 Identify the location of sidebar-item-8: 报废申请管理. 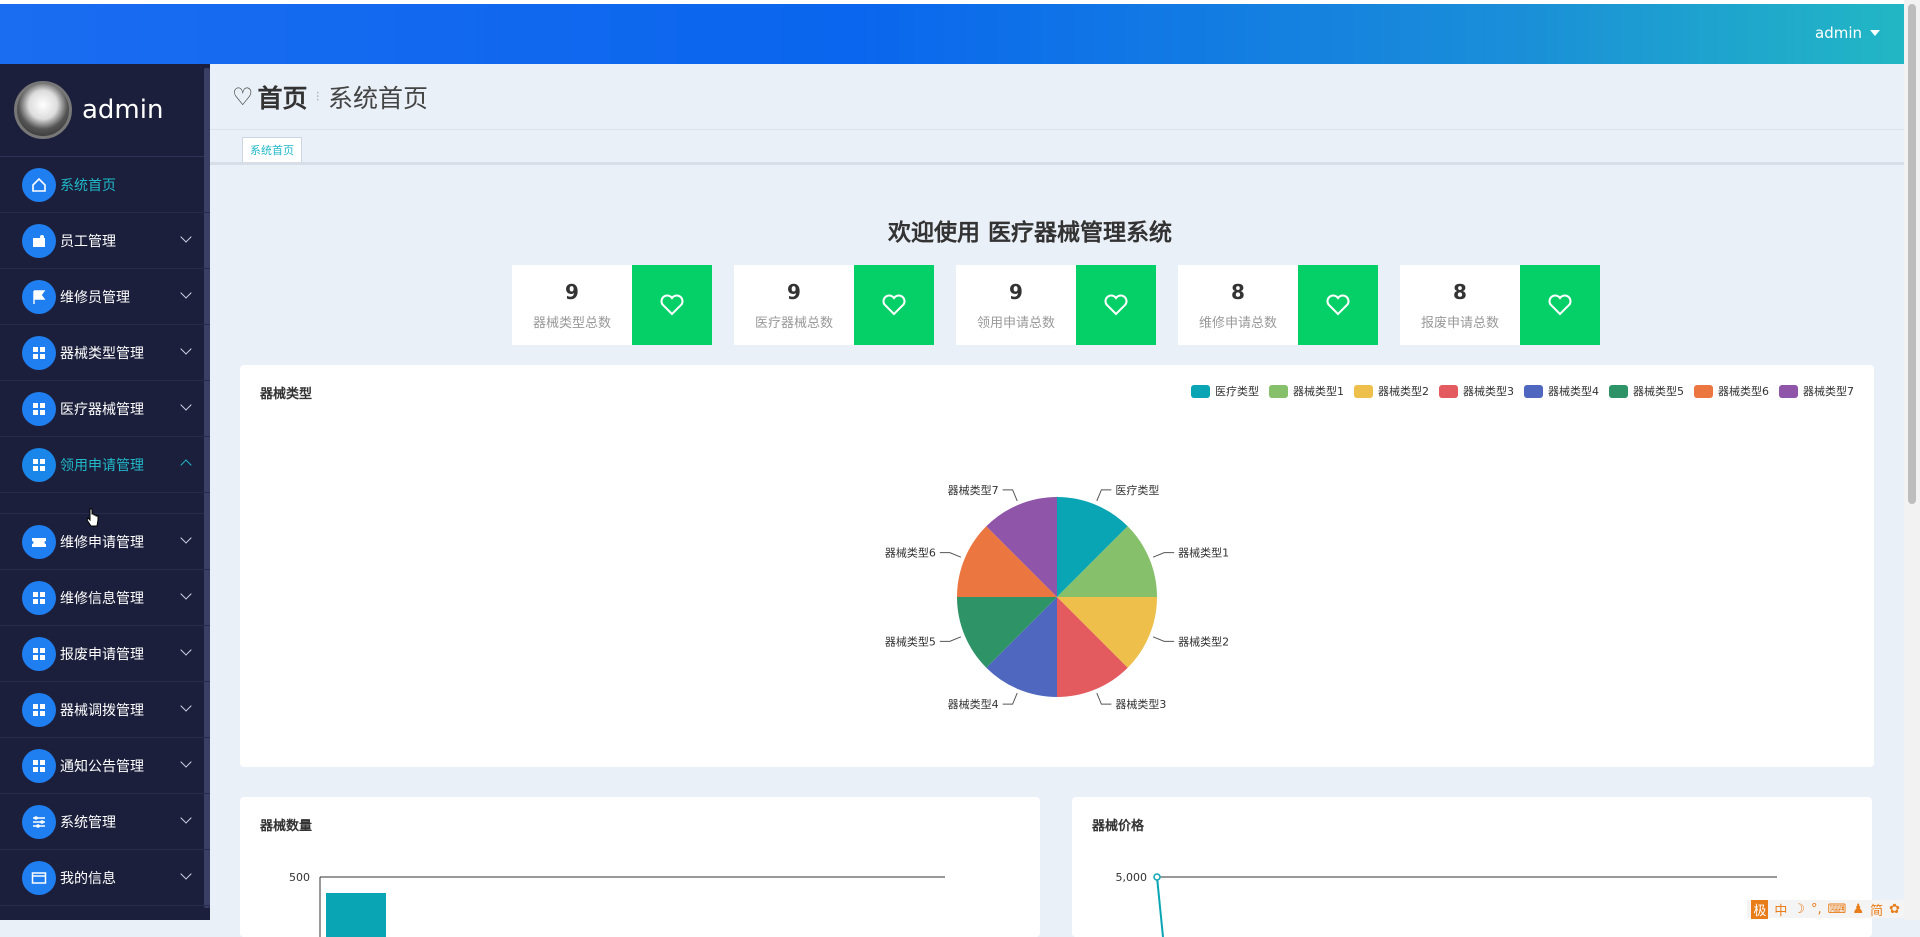
(105, 654).